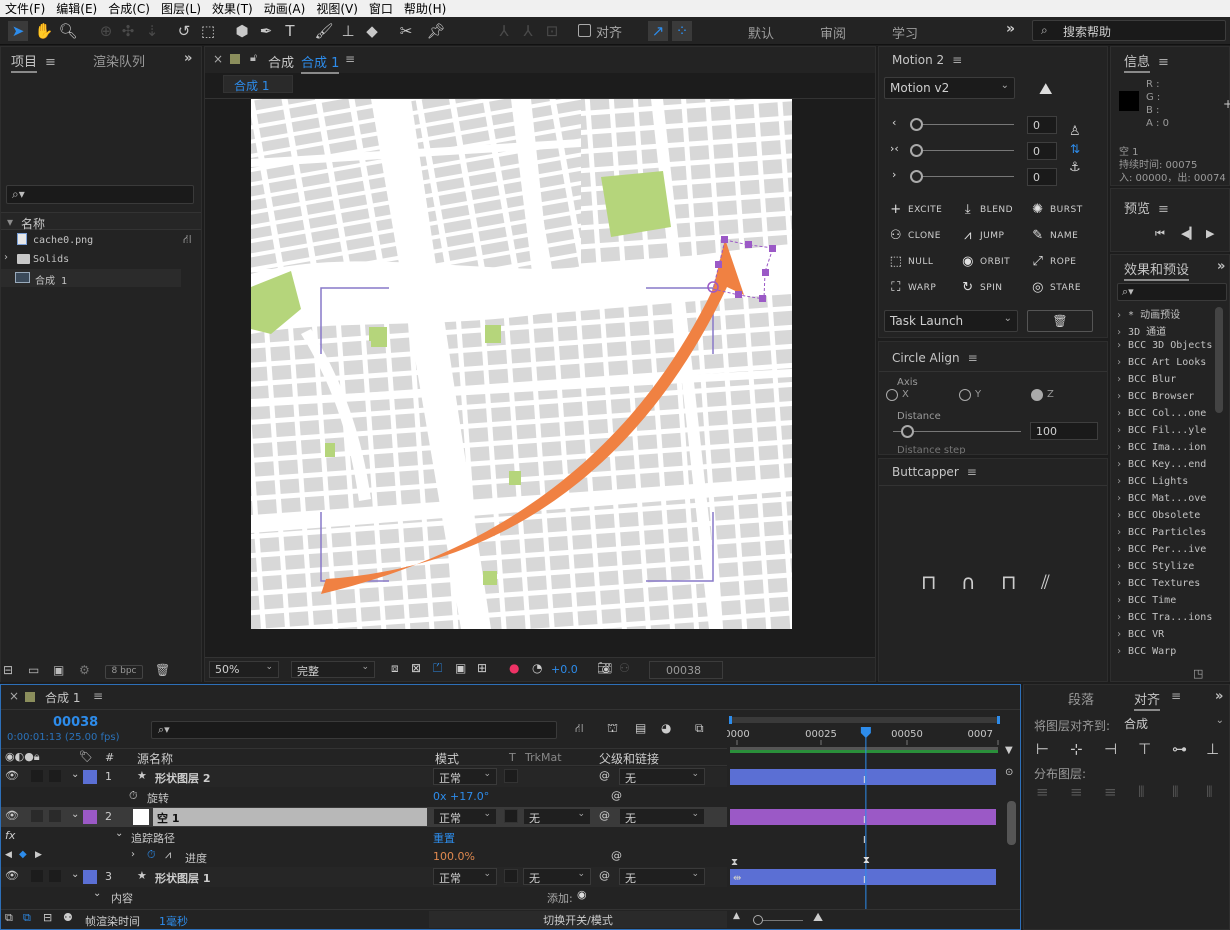  Describe the element at coordinates (1198, 673) in the screenshot. I see `new-preset-icon: ◳` at that location.